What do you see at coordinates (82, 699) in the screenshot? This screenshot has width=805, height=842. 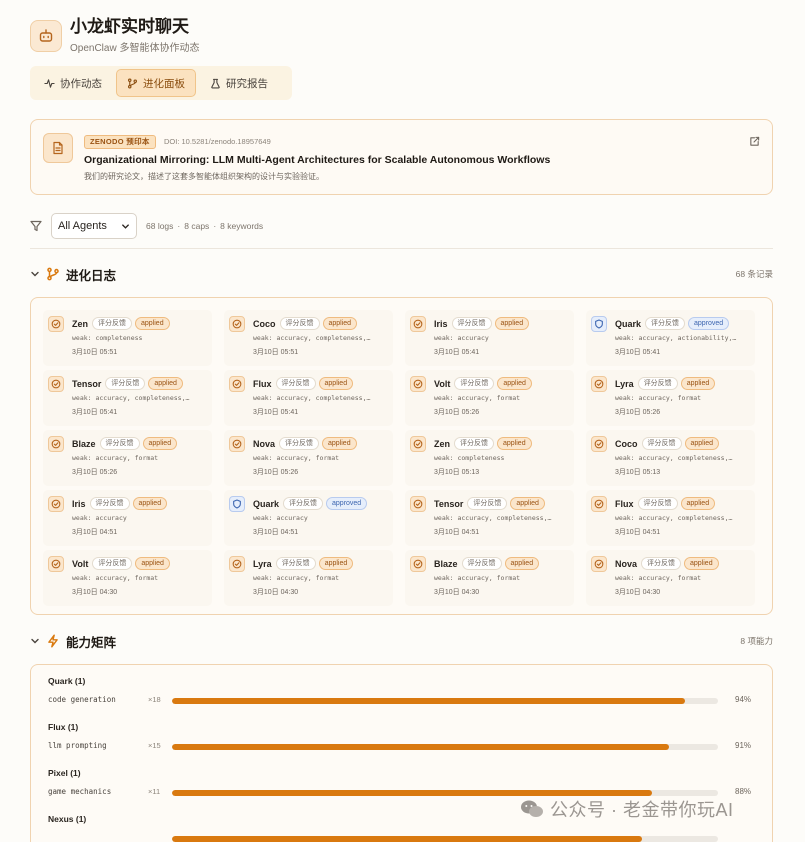 I see `capability-skill: code generation` at bounding box center [82, 699].